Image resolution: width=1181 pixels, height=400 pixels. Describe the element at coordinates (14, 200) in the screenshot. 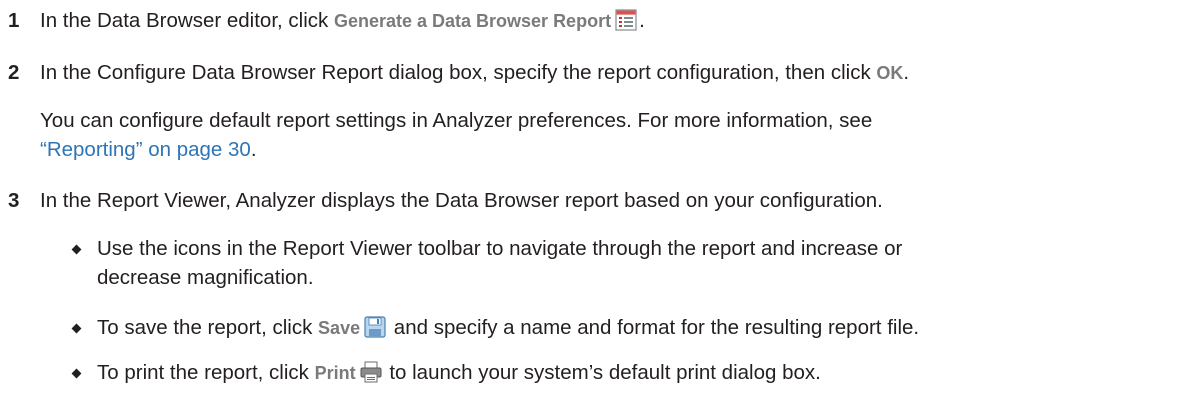

I see `step-3-number: 3` at that location.